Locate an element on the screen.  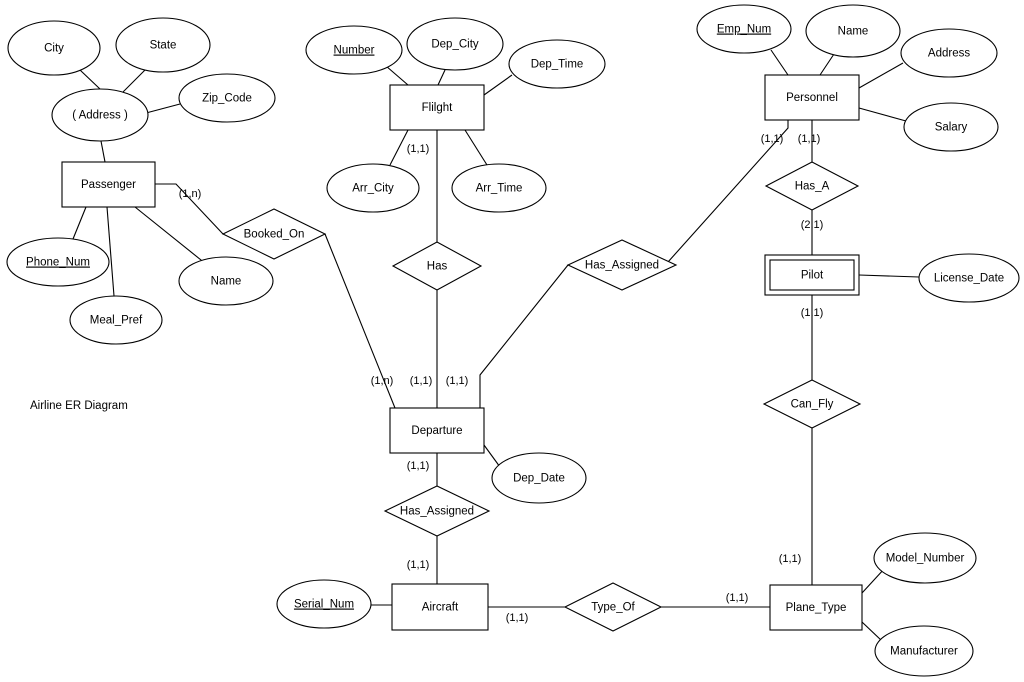
cardinality-personnel-has-assigned: (1,1) is located at coordinates (772, 139).